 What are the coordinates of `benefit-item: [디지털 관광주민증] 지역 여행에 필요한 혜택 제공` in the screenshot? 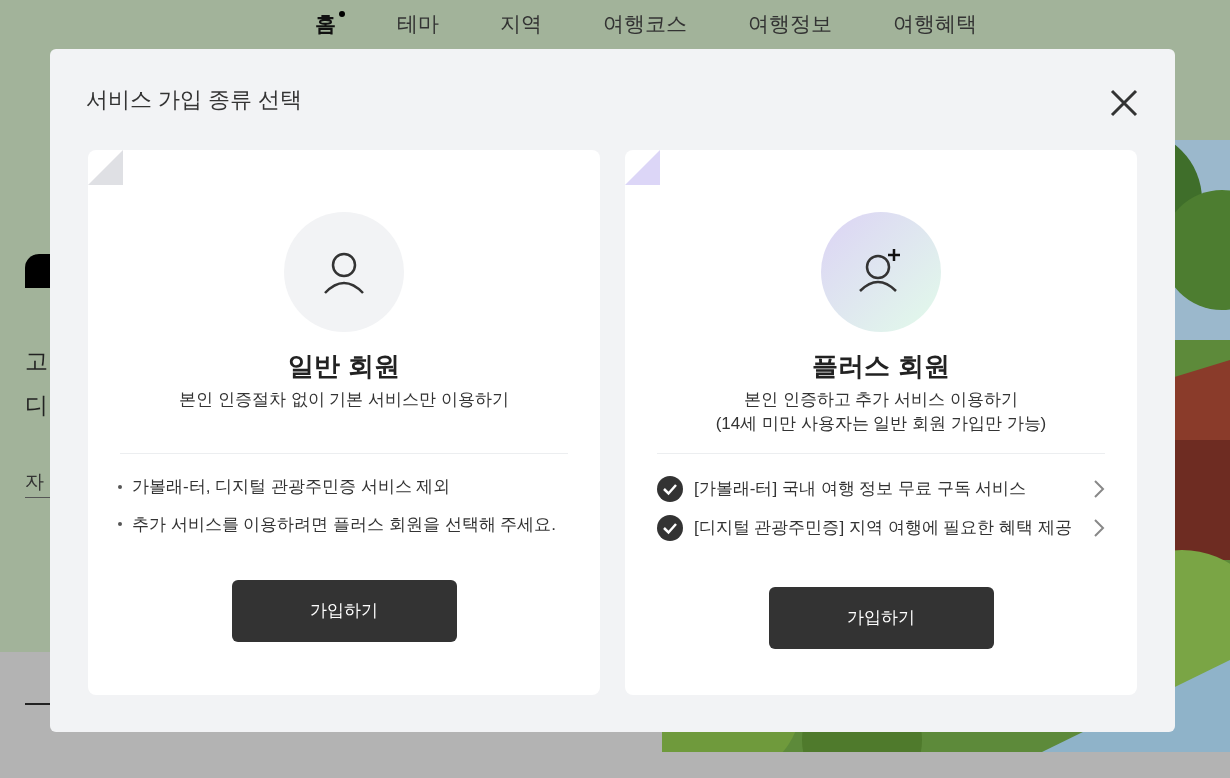 It's located at (881, 528).